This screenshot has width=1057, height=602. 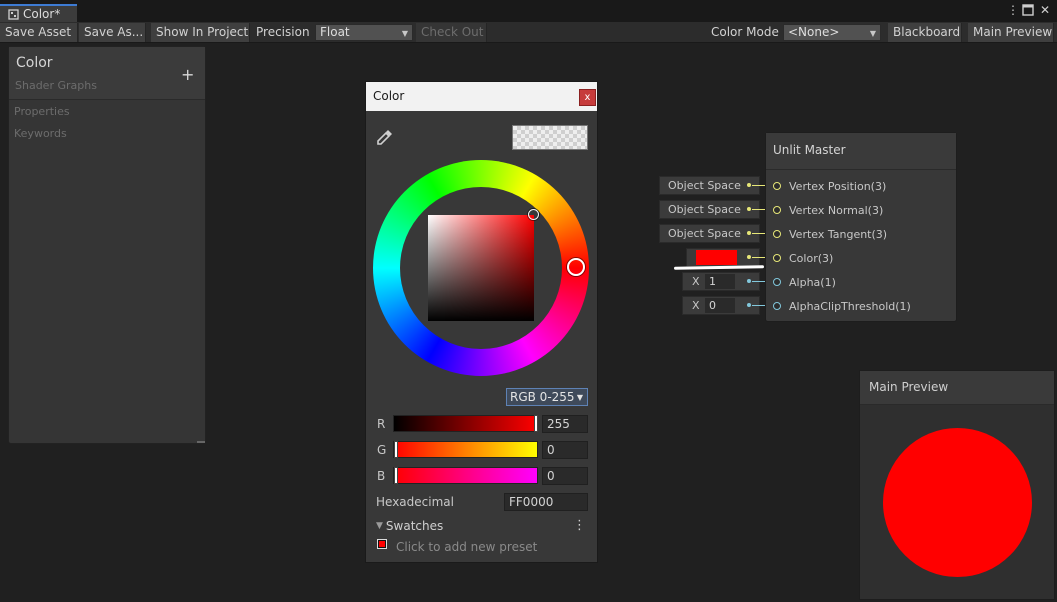 I want to click on color-picker-title: Color, so click(x=481, y=96).